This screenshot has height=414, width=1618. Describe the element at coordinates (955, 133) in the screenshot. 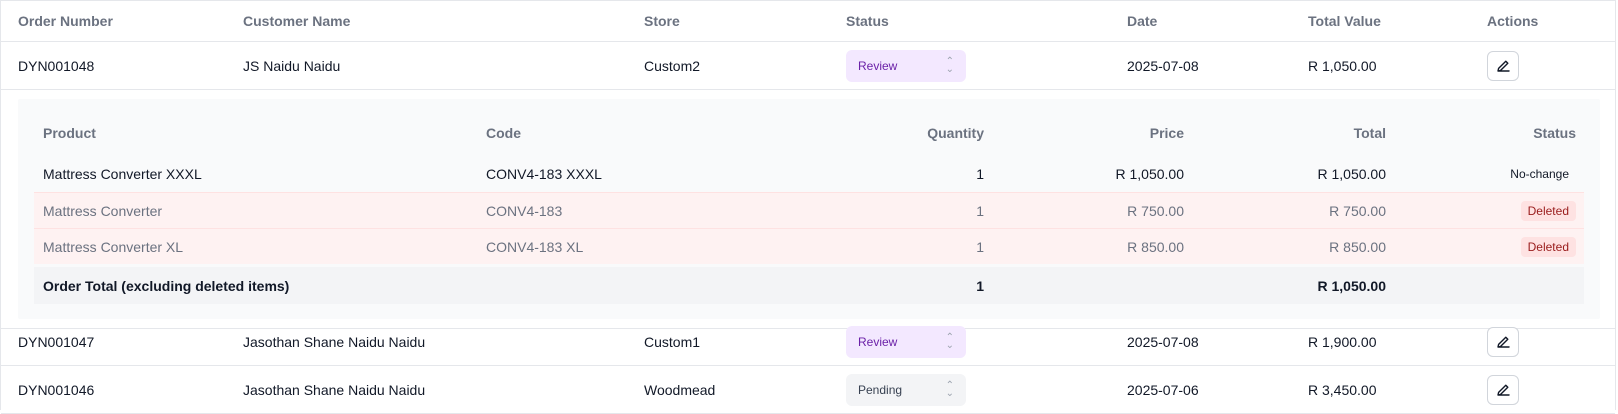

I see `col-quantity: Quantity` at that location.